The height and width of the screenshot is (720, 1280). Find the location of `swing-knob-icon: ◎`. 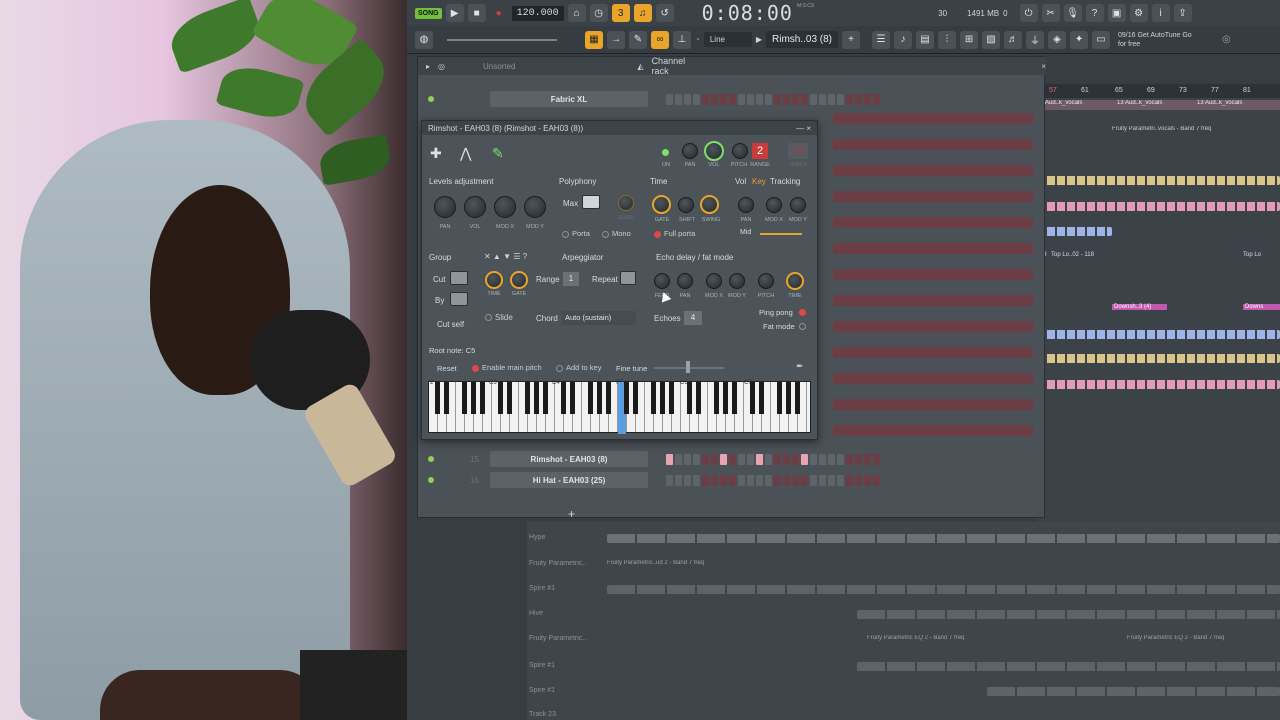

swing-knob-icon: ◎ is located at coordinates (441, 66).